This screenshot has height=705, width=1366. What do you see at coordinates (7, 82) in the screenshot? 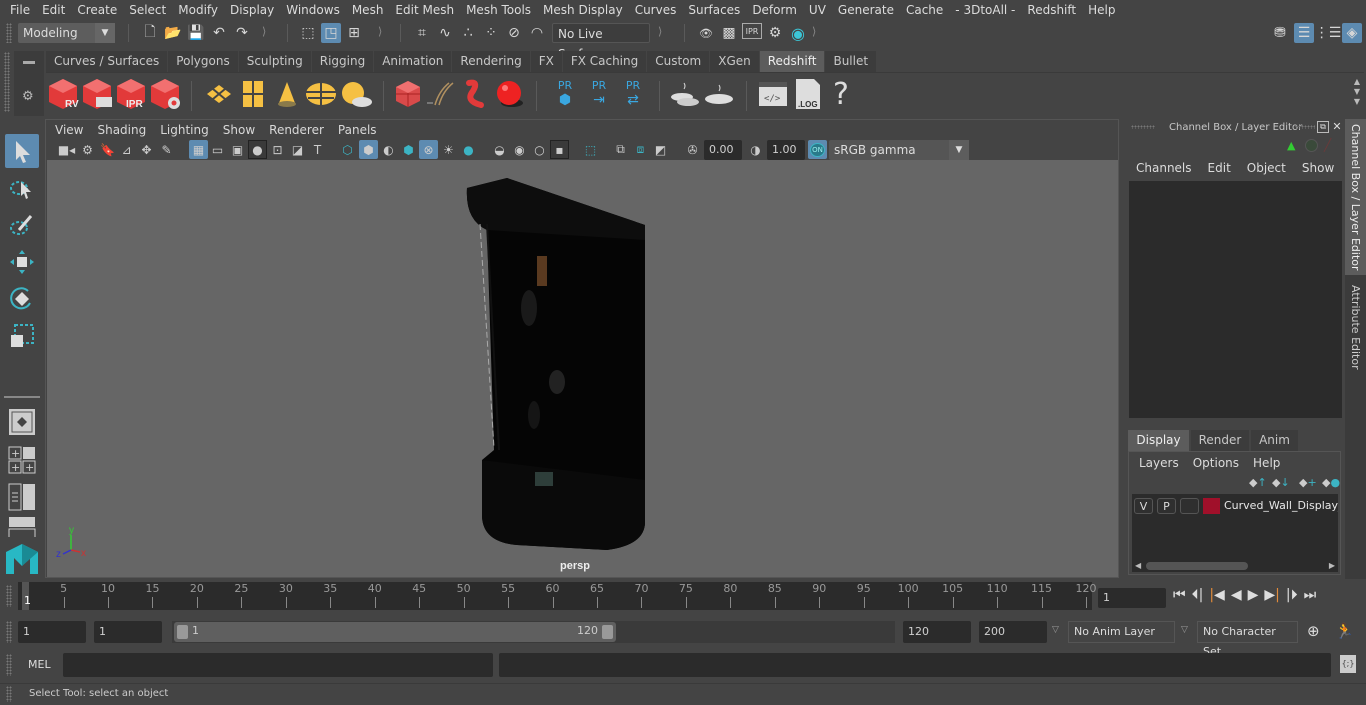
I see `shelf-grip` at bounding box center [7, 82].